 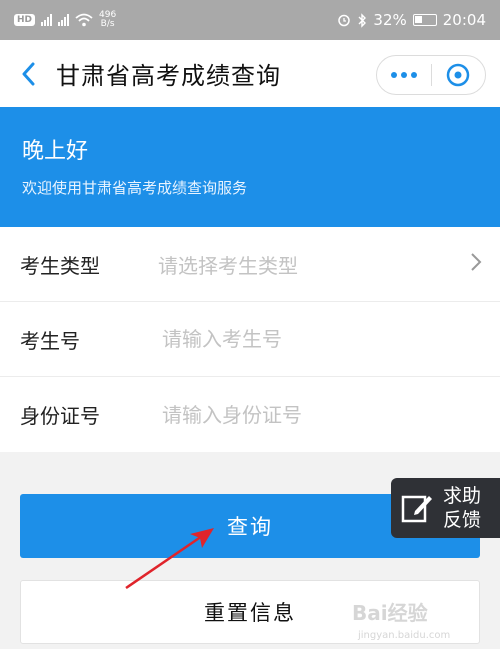 What do you see at coordinates (344, 20) in the screenshot?
I see `alarm-icon` at bounding box center [344, 20].